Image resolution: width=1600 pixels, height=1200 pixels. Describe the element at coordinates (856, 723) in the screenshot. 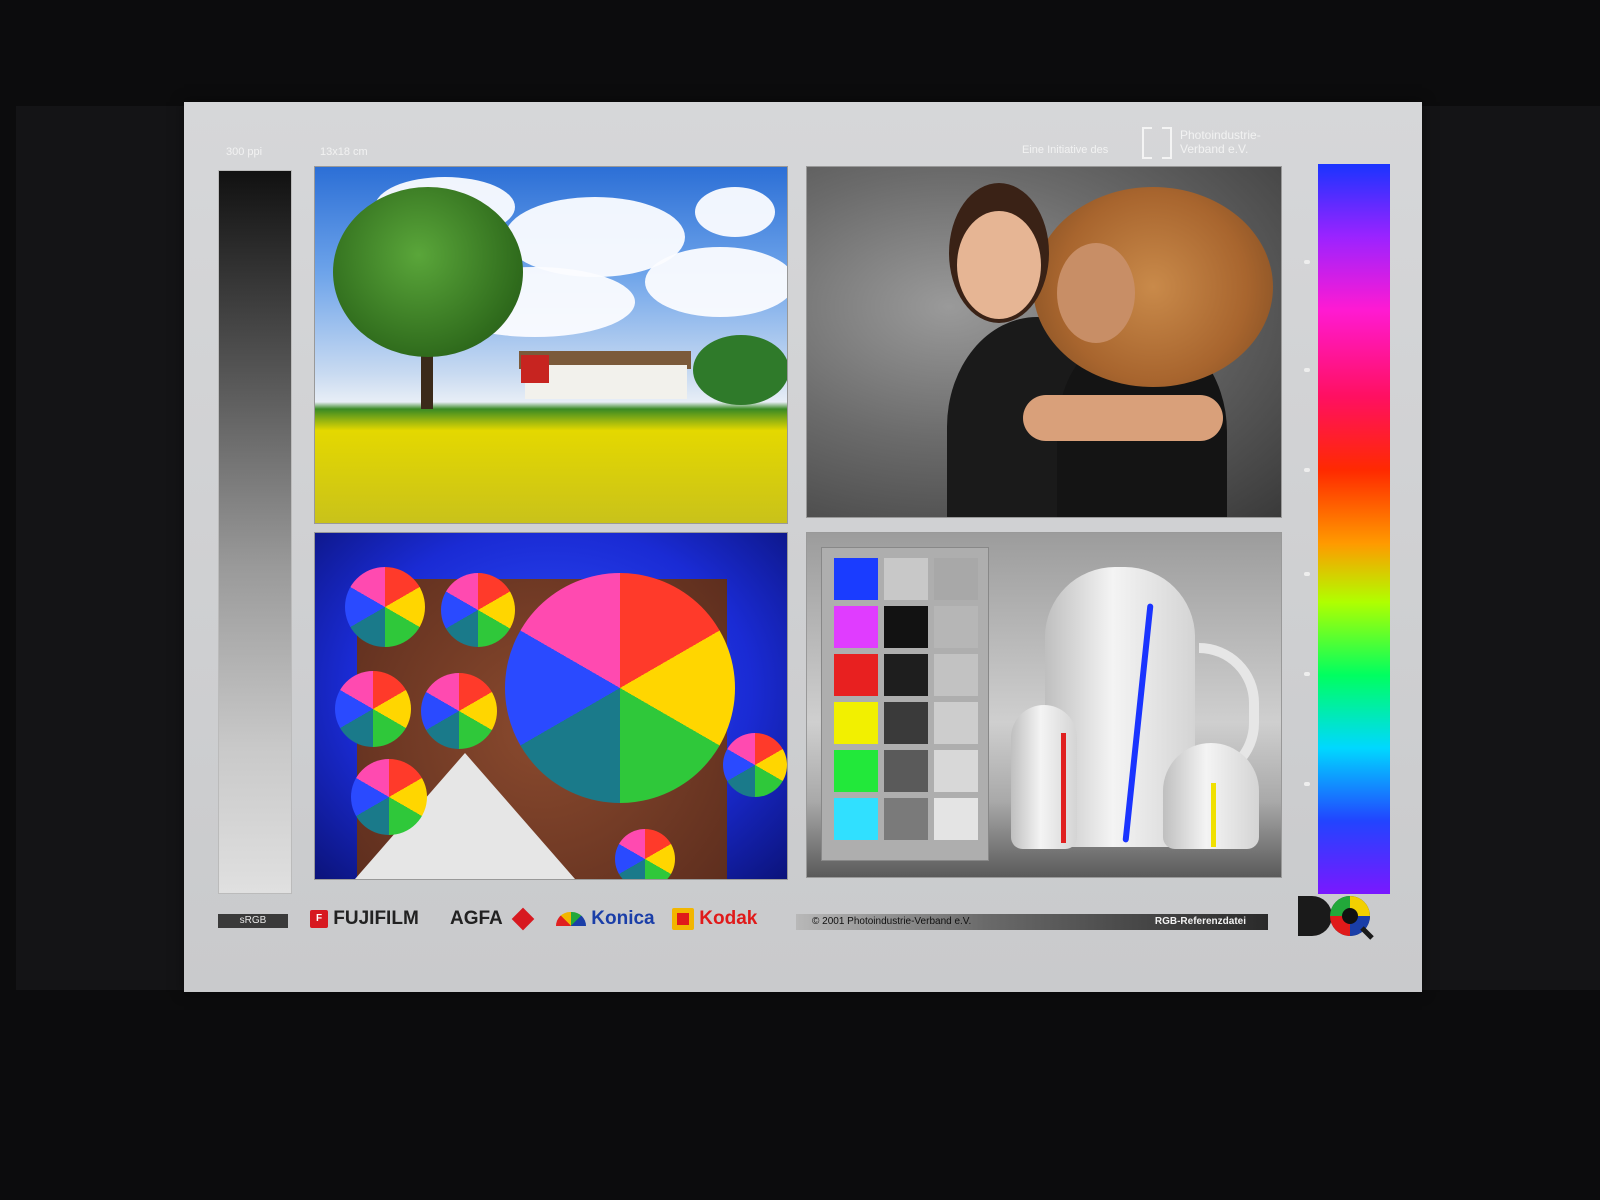

I see `swatch-yellow` at that location.